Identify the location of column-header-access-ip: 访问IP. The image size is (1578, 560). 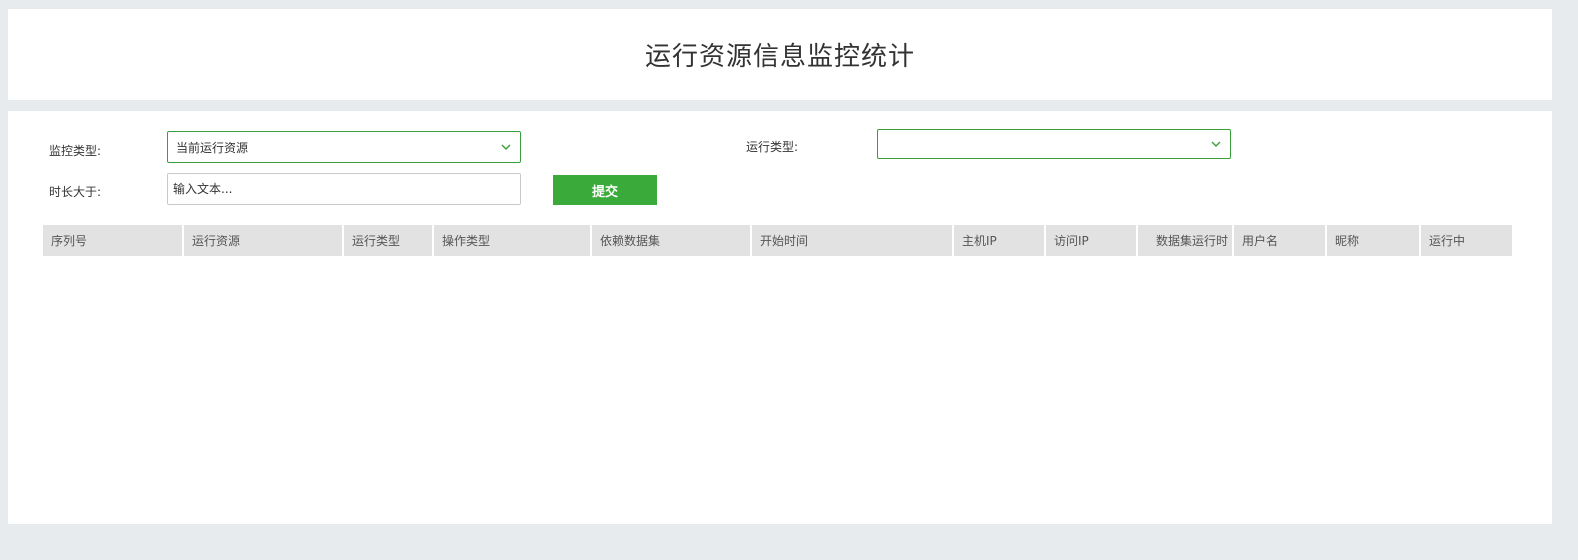
(1091, 240).